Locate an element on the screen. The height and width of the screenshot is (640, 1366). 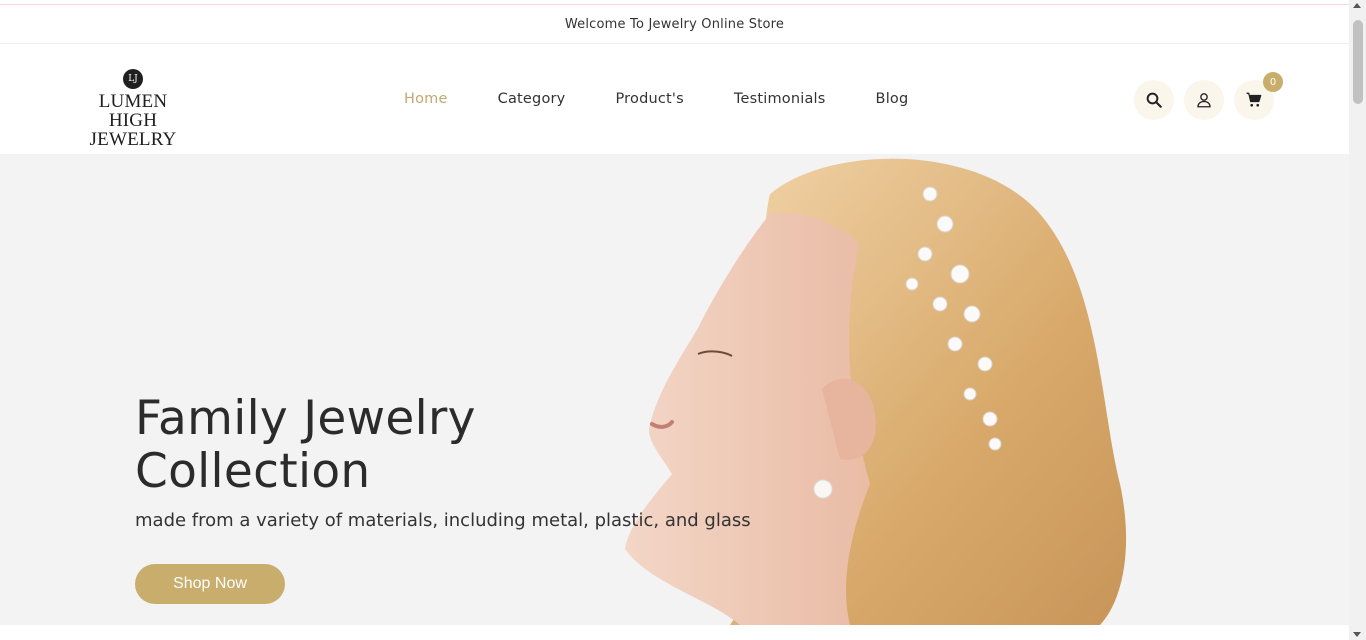
hero-title-line-2: Collection is located at coordinates (253, 471).